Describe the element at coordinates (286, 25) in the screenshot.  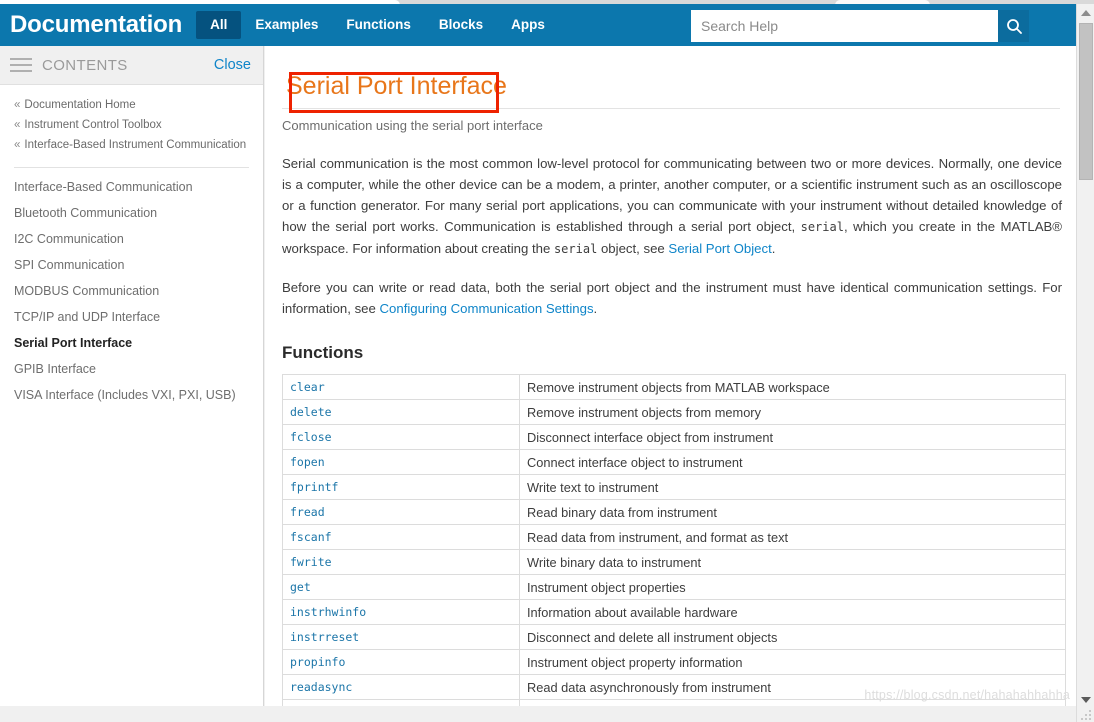
I see `tab-examples: Examples` at that location.